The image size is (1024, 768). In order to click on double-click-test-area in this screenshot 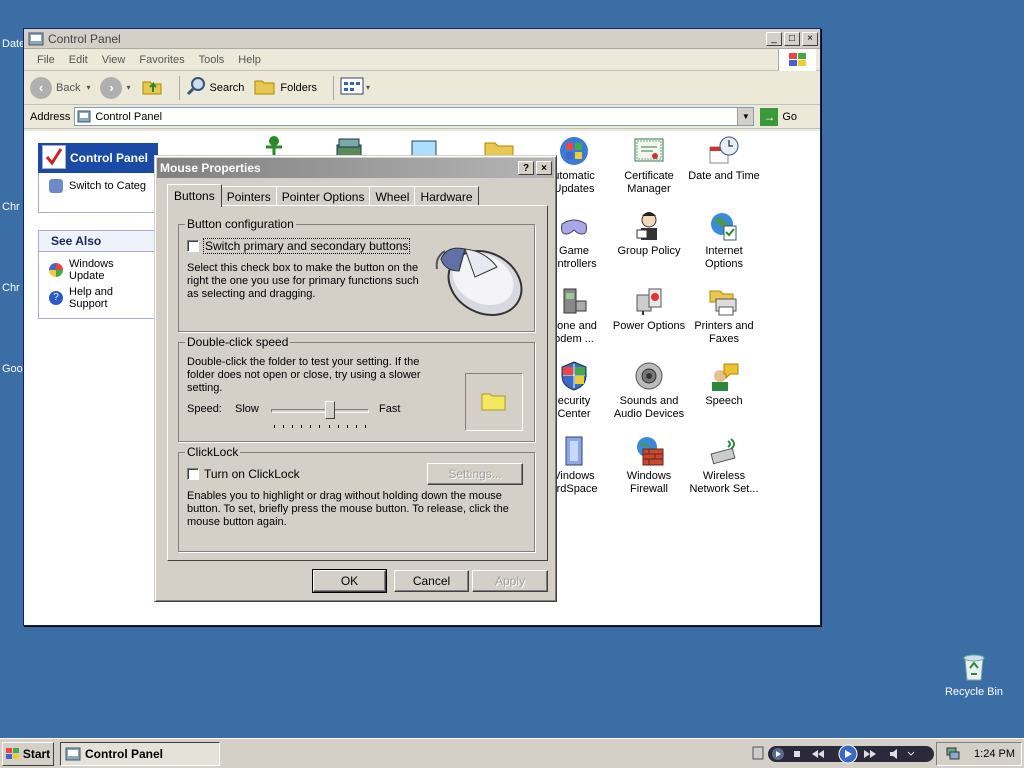, I will do `click(494, 402)`.